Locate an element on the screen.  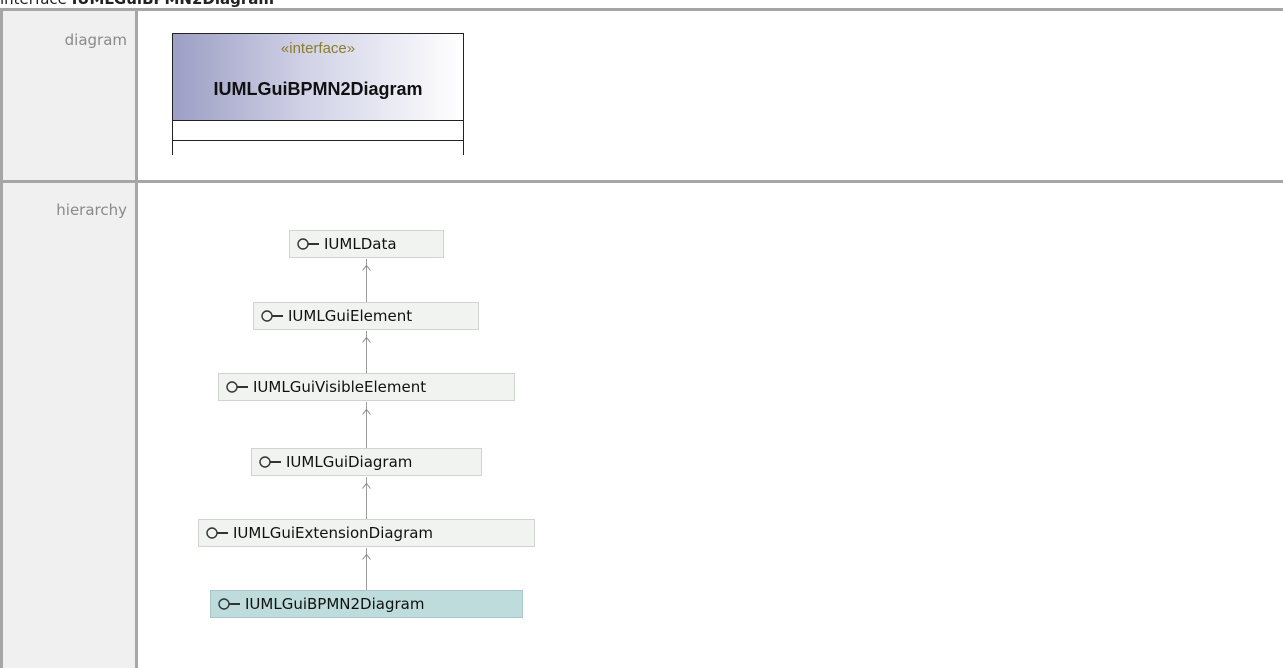
page-title: interface IUMLGuiBPMN2Diagram is located at coordinates (137, 4).